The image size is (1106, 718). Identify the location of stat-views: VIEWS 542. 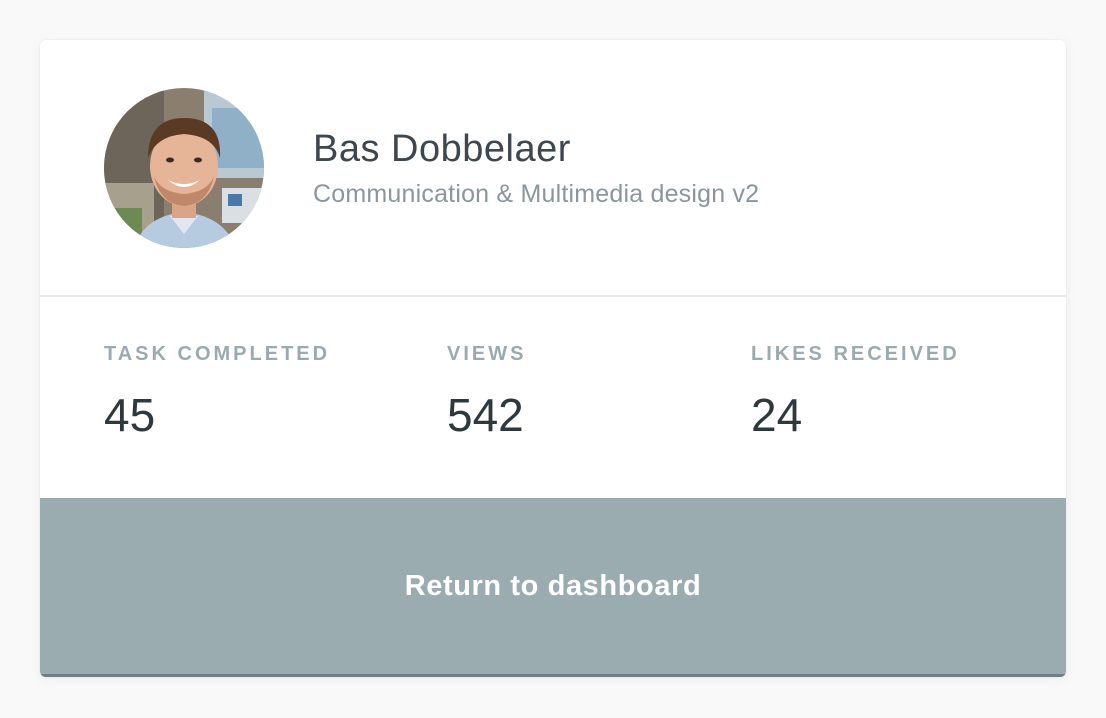
(486, 392).